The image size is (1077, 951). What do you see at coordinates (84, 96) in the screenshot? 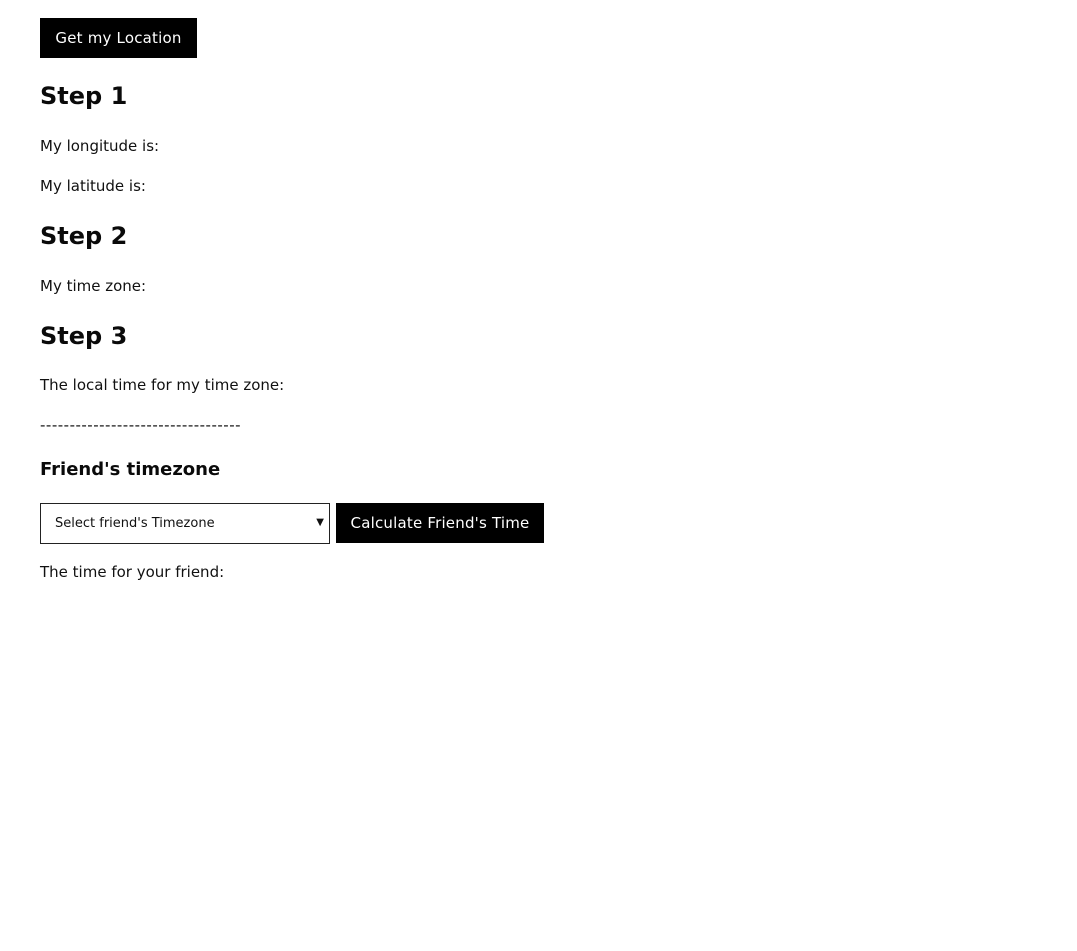
I see `step1-heading: Step 1` at bounding box center [84, 96].